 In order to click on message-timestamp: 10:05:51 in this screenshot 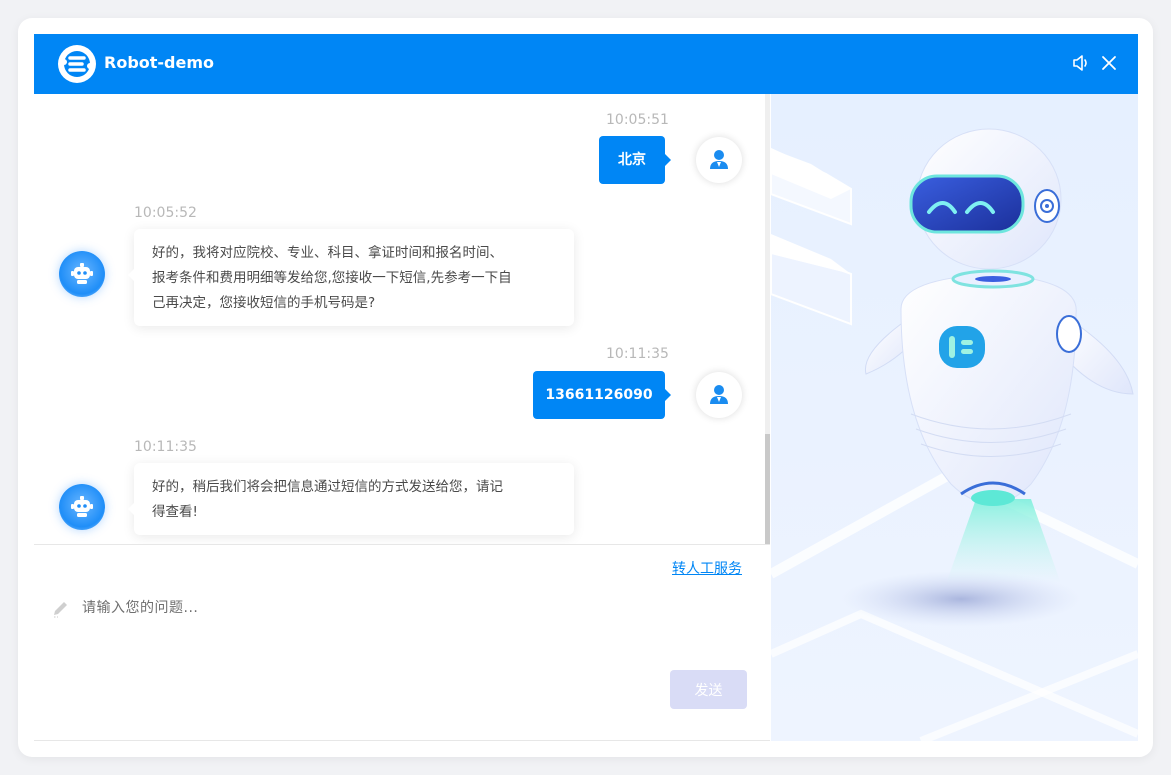, I will do `click(637, 120)`.